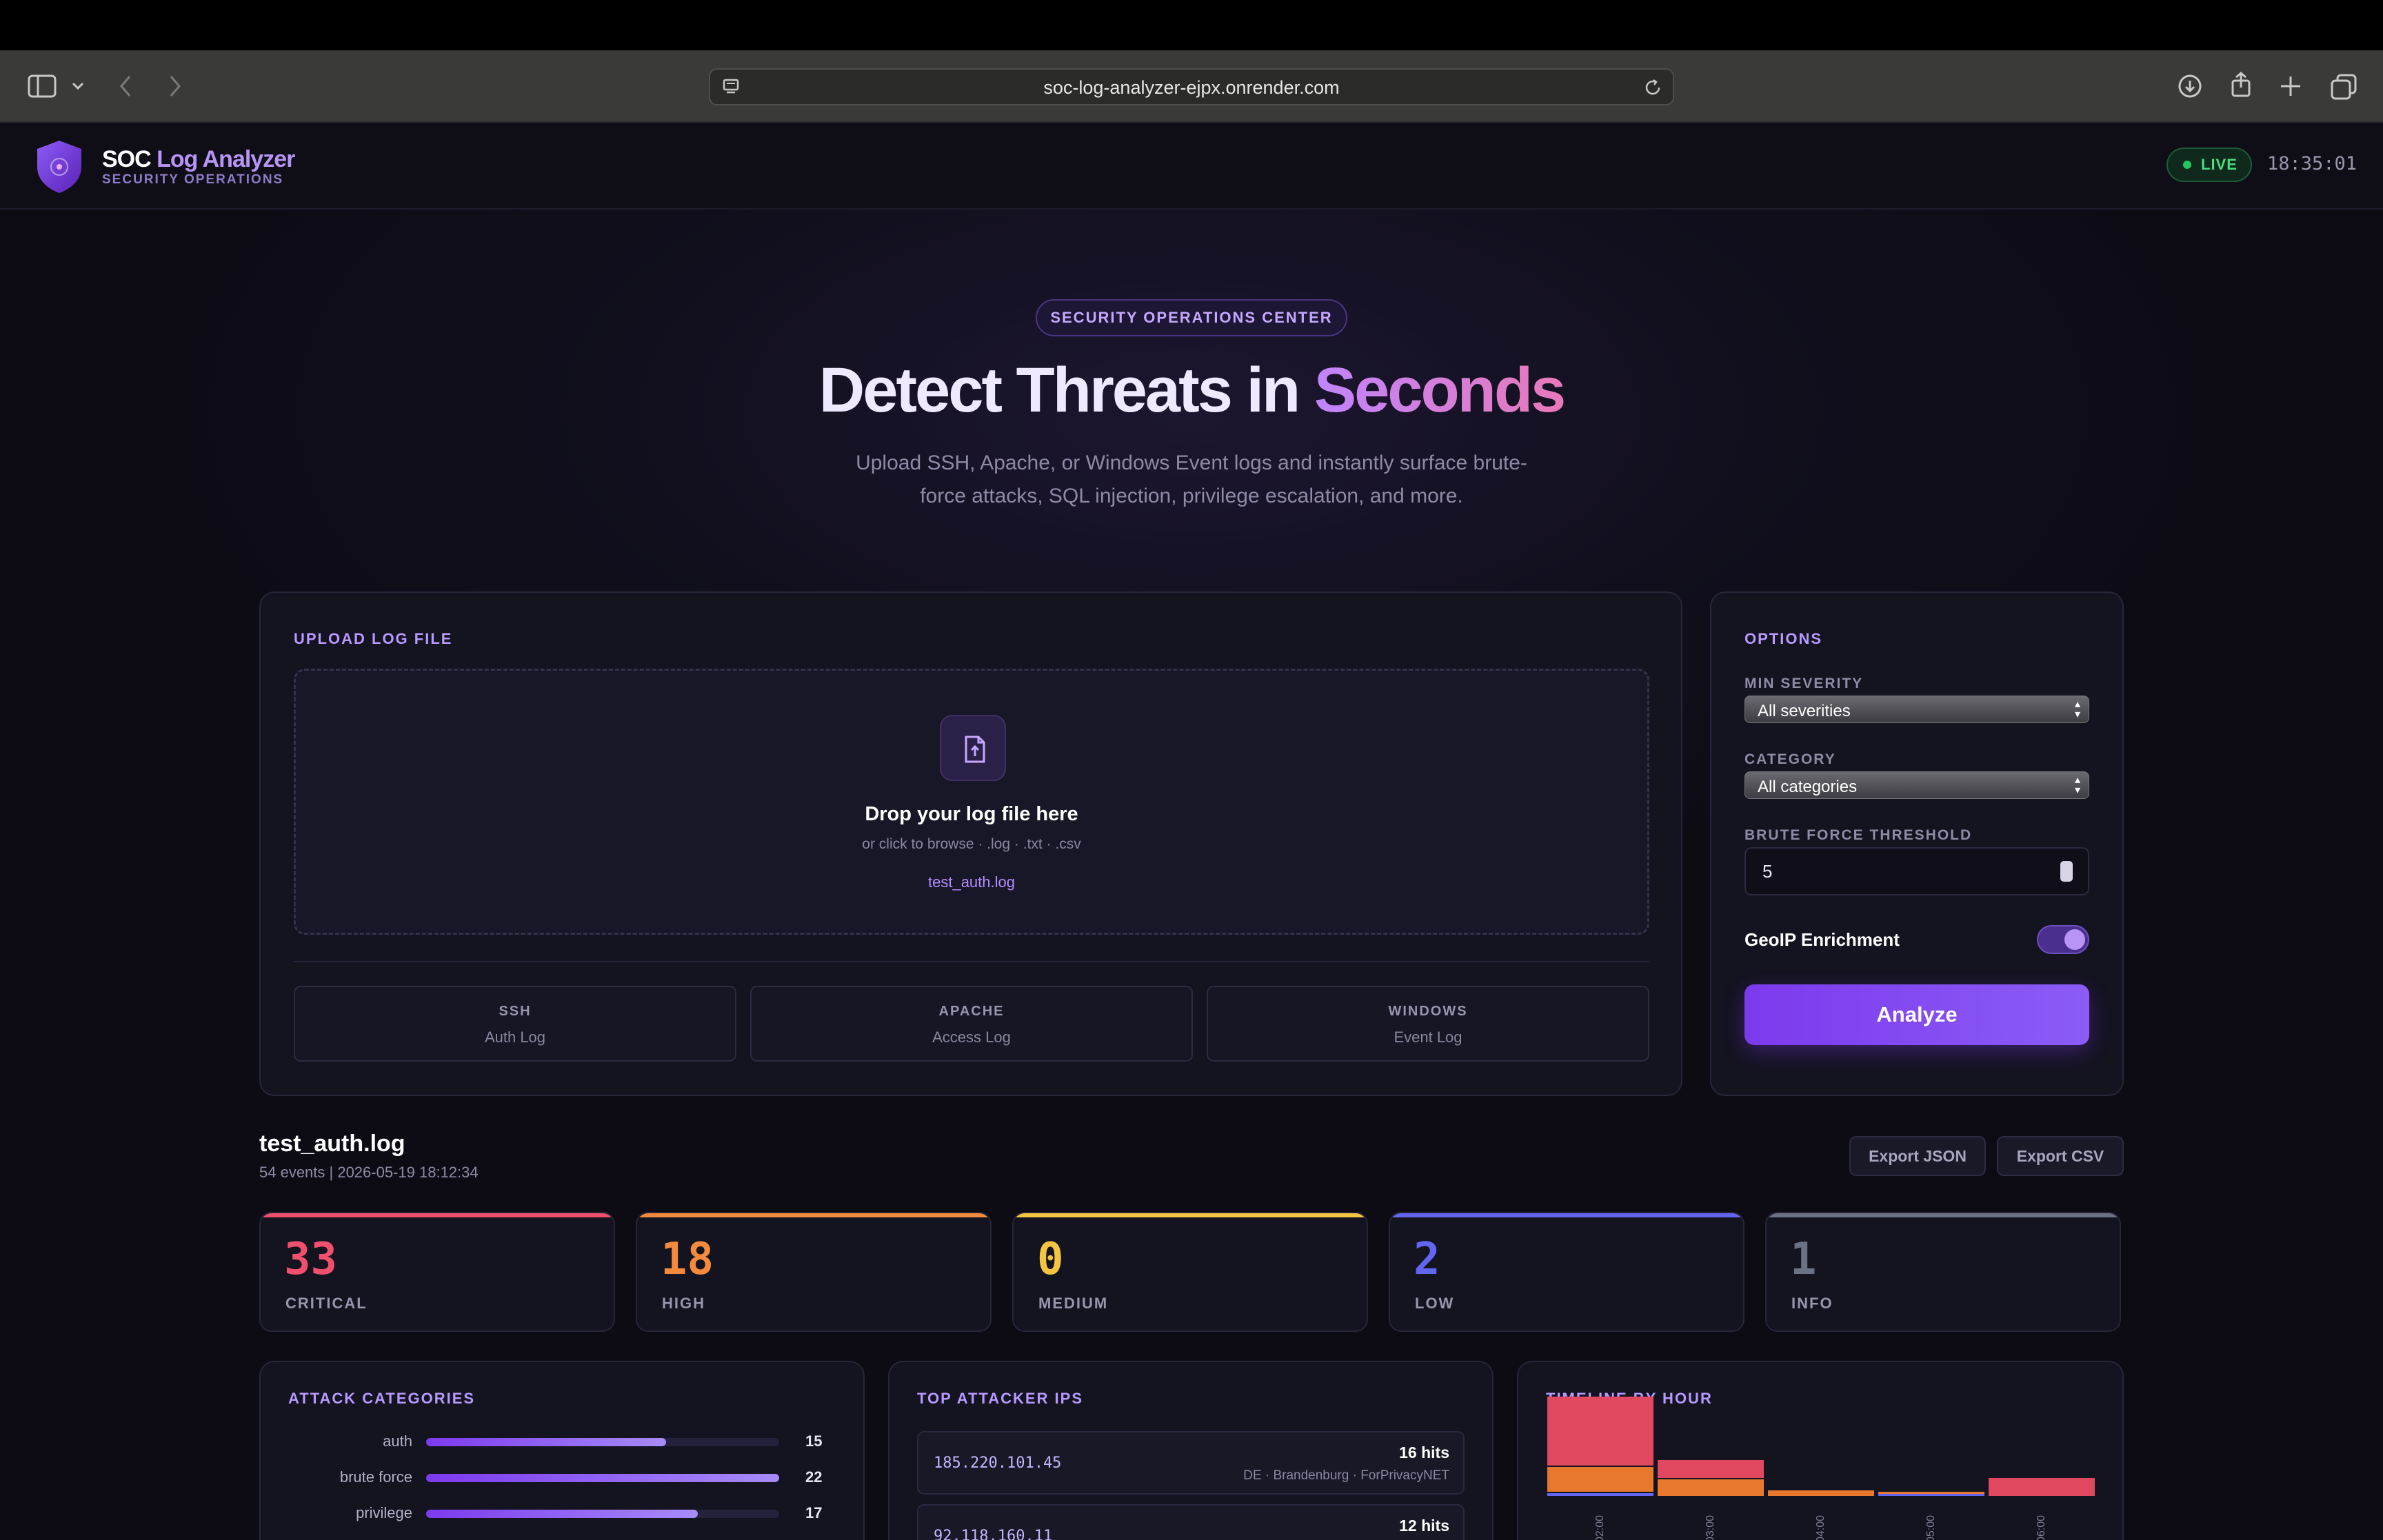 Image resolution: width=2383 pixels, height=1540 pixels. Describe the element at coordinates (382, 1399) in the screenshot. I see `attack-categories-label: ATTACK CATEGORIES` at that location.